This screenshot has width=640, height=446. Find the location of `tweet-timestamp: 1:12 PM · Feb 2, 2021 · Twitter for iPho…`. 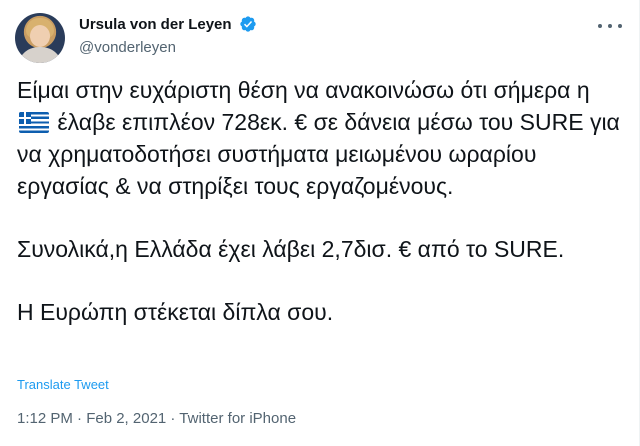

tweet-timestamp: 1:12 PM · Feb 2, 2021 · Twitter for iPho… is located at coordinates (156, 418).